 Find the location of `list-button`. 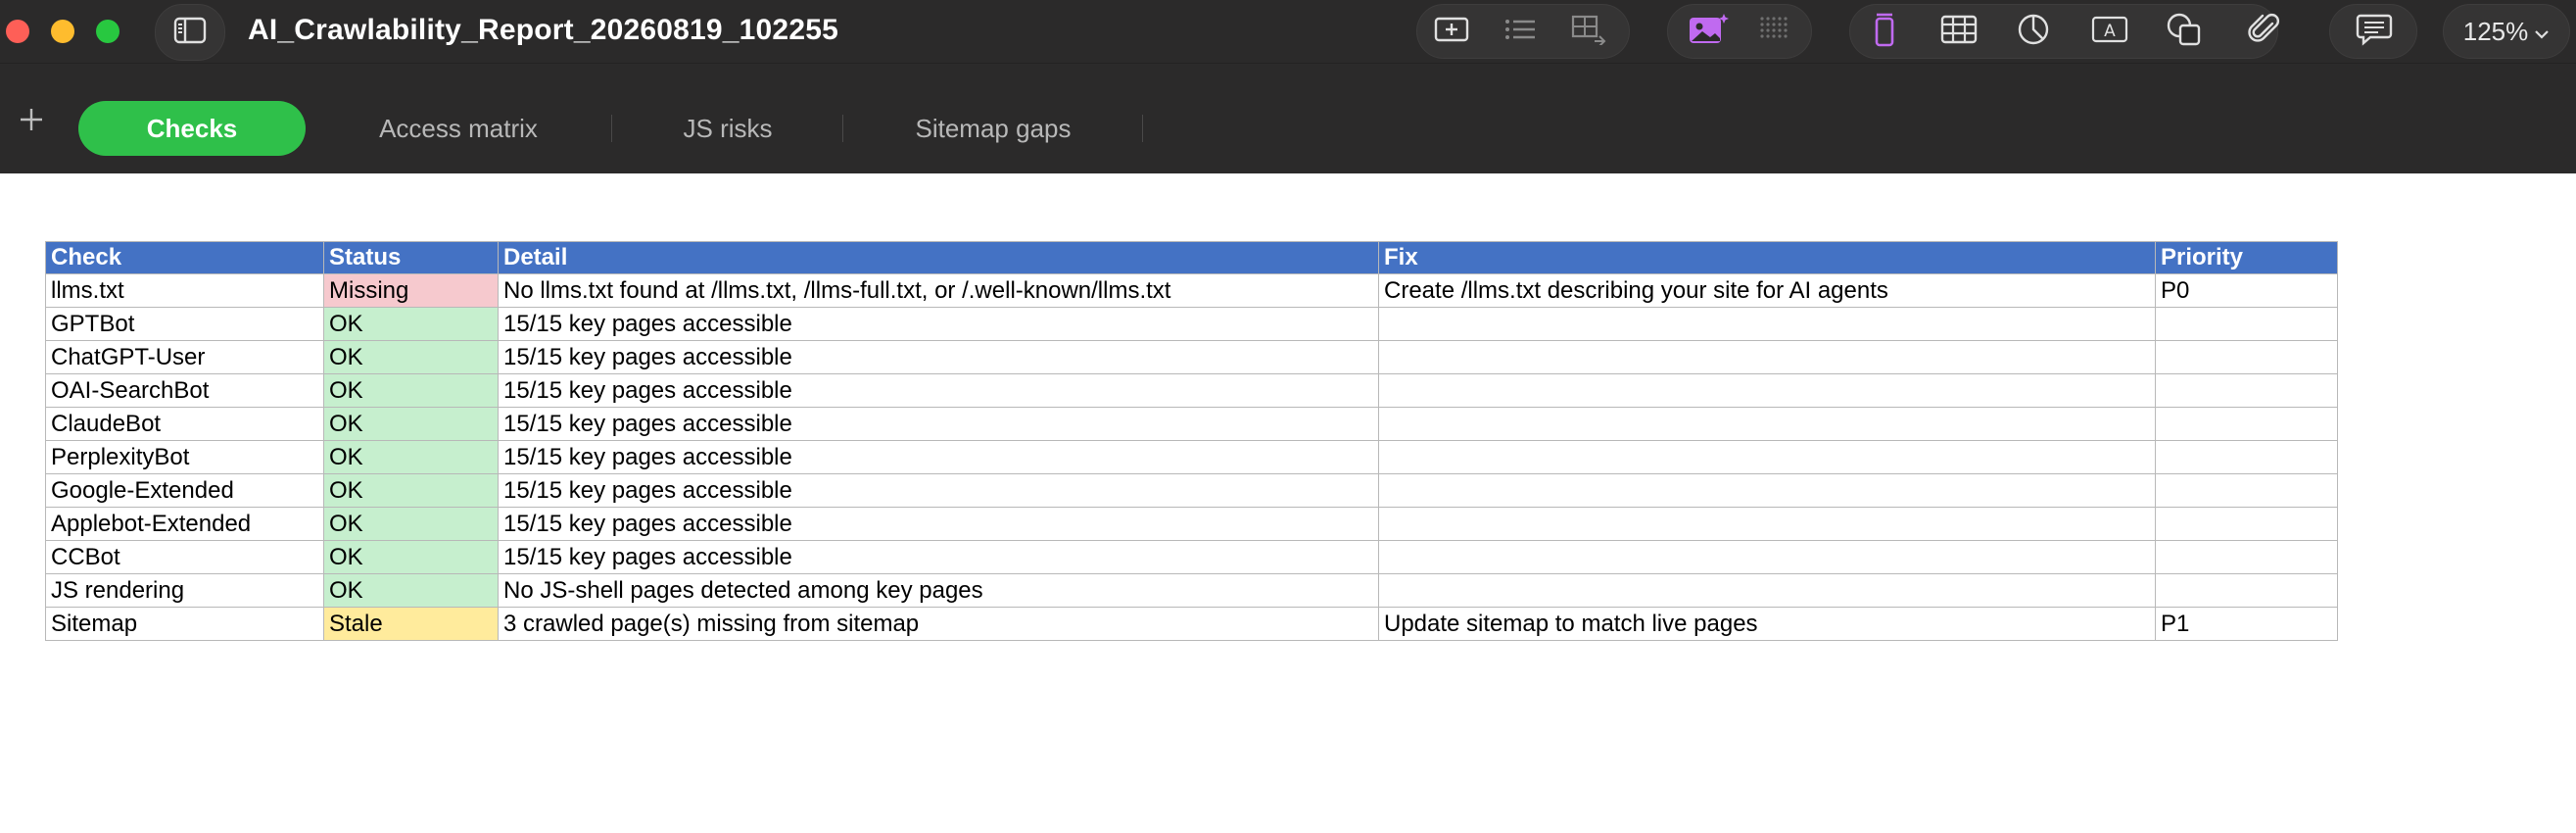

list-button is located at coordinates (1520, 32).